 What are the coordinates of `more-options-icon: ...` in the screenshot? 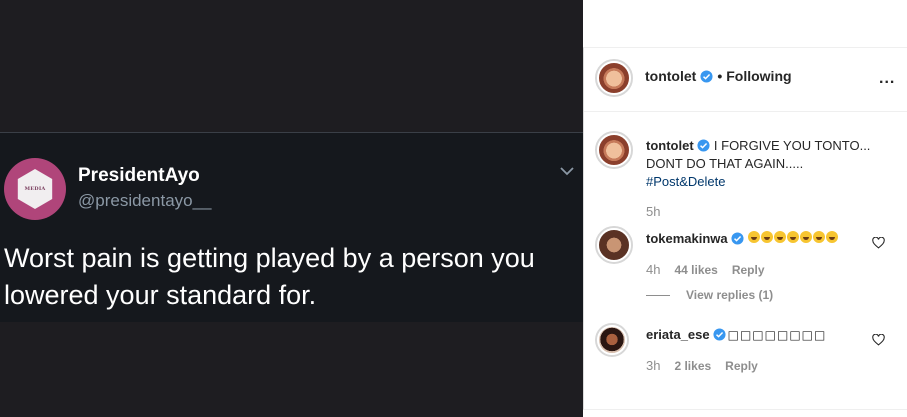 It's located at (887, 79).